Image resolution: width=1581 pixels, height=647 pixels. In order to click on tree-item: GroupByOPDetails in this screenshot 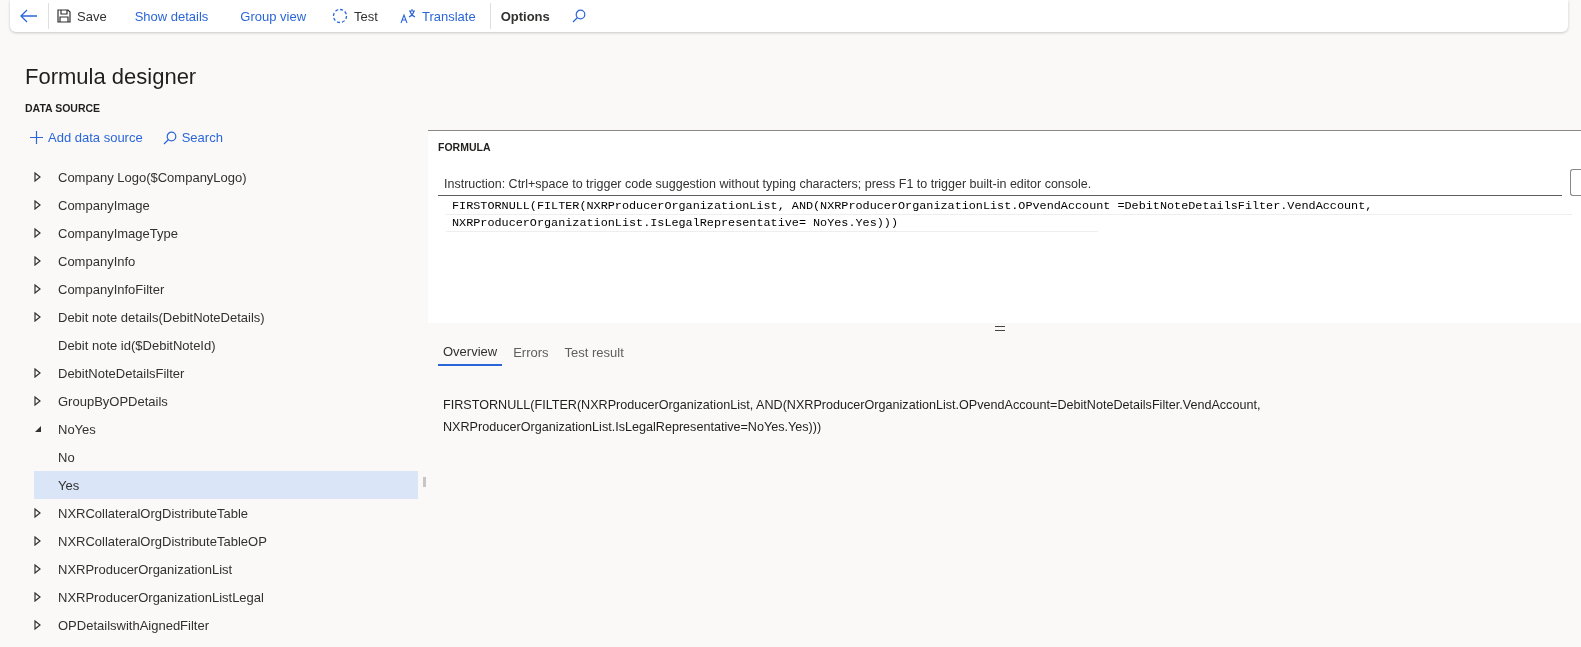, I will do `click(226, 401)`.